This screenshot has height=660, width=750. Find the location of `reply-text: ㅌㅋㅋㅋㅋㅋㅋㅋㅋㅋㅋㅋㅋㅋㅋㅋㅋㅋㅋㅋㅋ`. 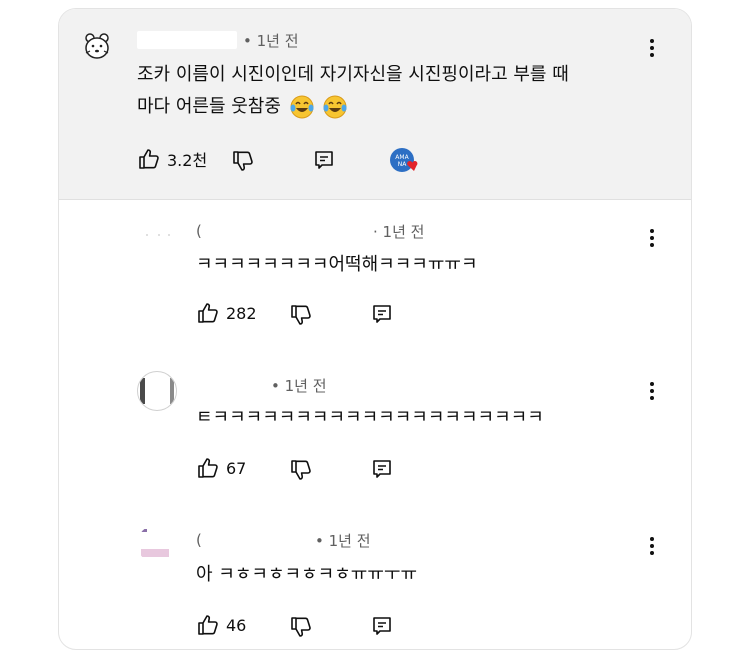

reply-text: ㅌㅋㅋㅋㅋㅋㅋㅋㅋㅋㅋㅋㅋㅋㅋㅋㅋㅋㅋㅋㅋ is located at coordinates (370, 417).